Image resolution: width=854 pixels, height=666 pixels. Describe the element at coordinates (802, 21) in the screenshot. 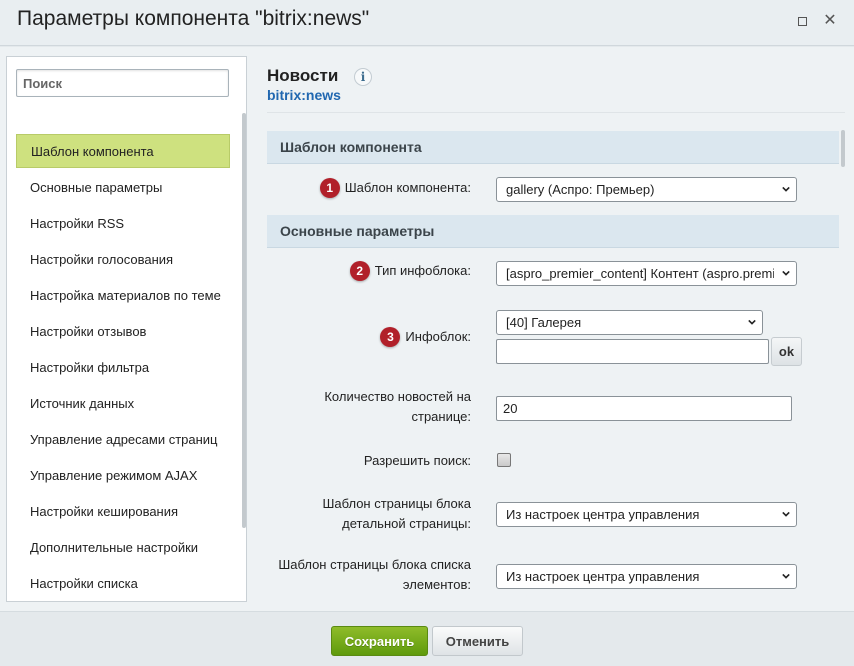

I see `maximize-icon` at that location.